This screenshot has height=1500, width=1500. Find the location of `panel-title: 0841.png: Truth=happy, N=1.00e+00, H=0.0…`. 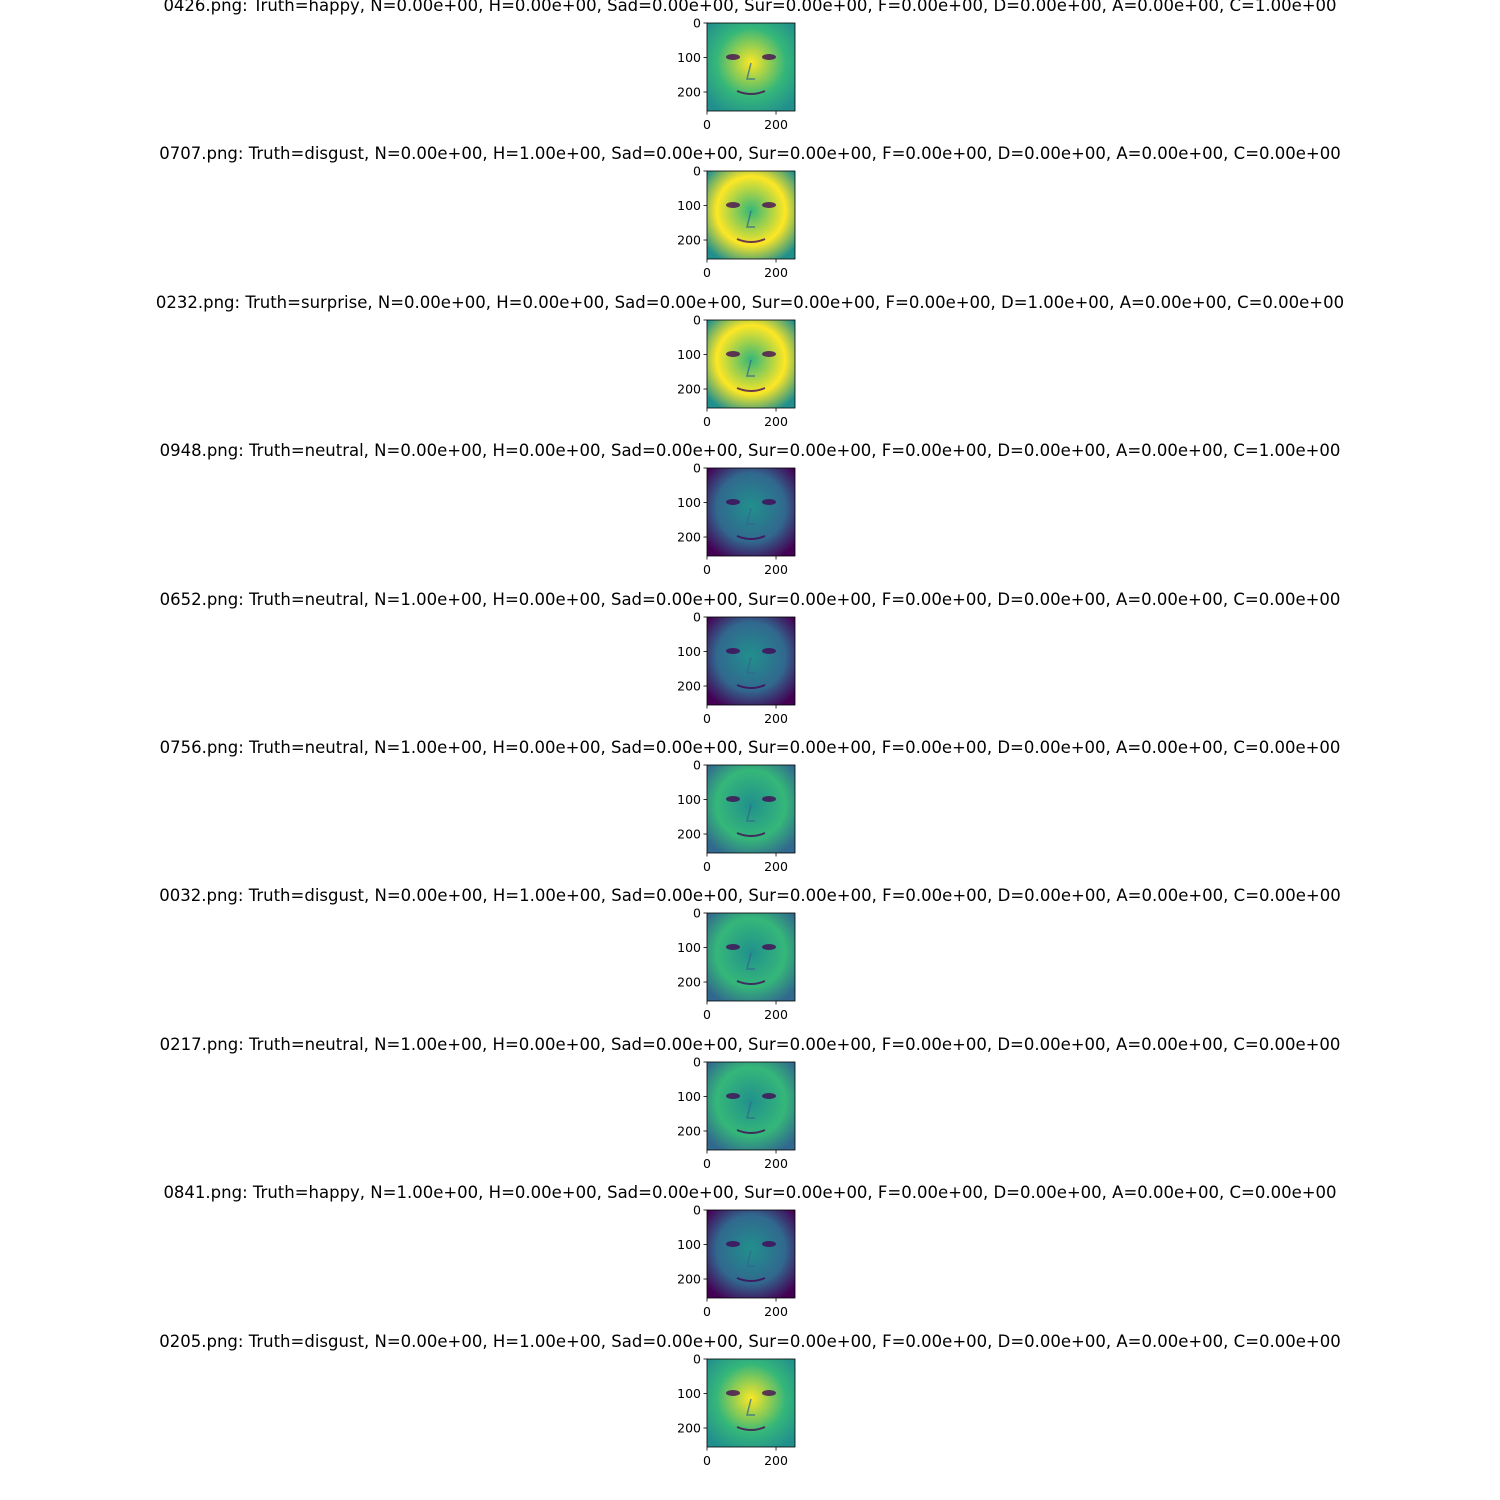

panel-title: 0841.png: Truth=happy, N=1.00e+00, H=0.0… is located at coordinates (750, 1193).